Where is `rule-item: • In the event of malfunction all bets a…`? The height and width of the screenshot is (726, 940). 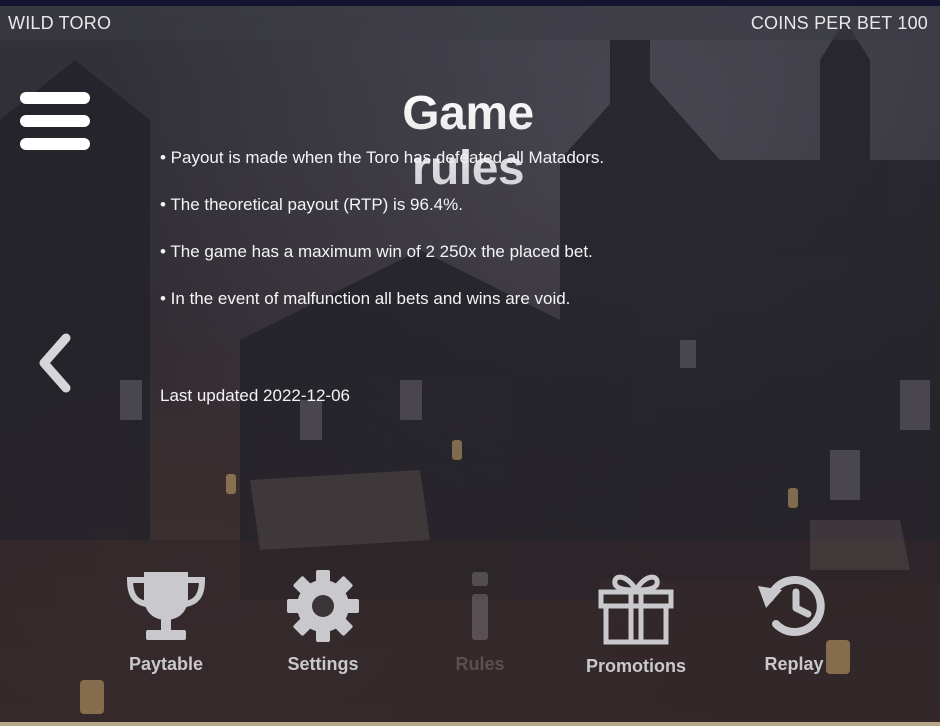 rule-item: • In the event of malfunction all bets a… is located at coordinates (365, 298).